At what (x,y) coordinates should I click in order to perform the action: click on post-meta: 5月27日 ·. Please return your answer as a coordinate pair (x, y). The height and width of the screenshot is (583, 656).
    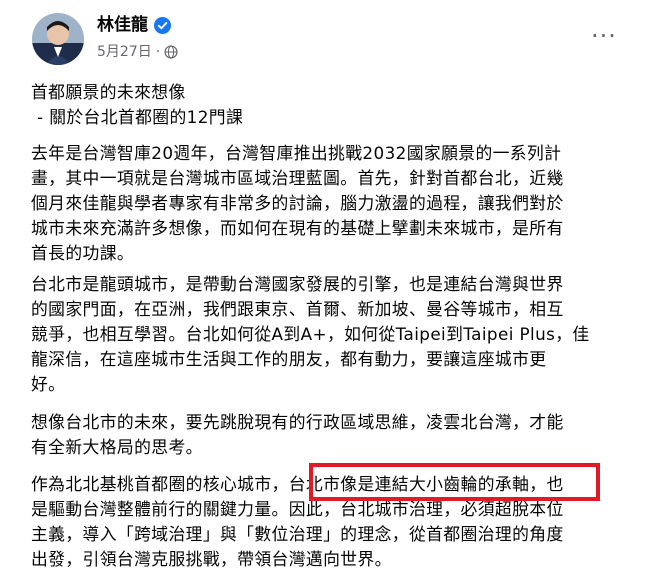
    Looking at the image, I should click on (137, 52).